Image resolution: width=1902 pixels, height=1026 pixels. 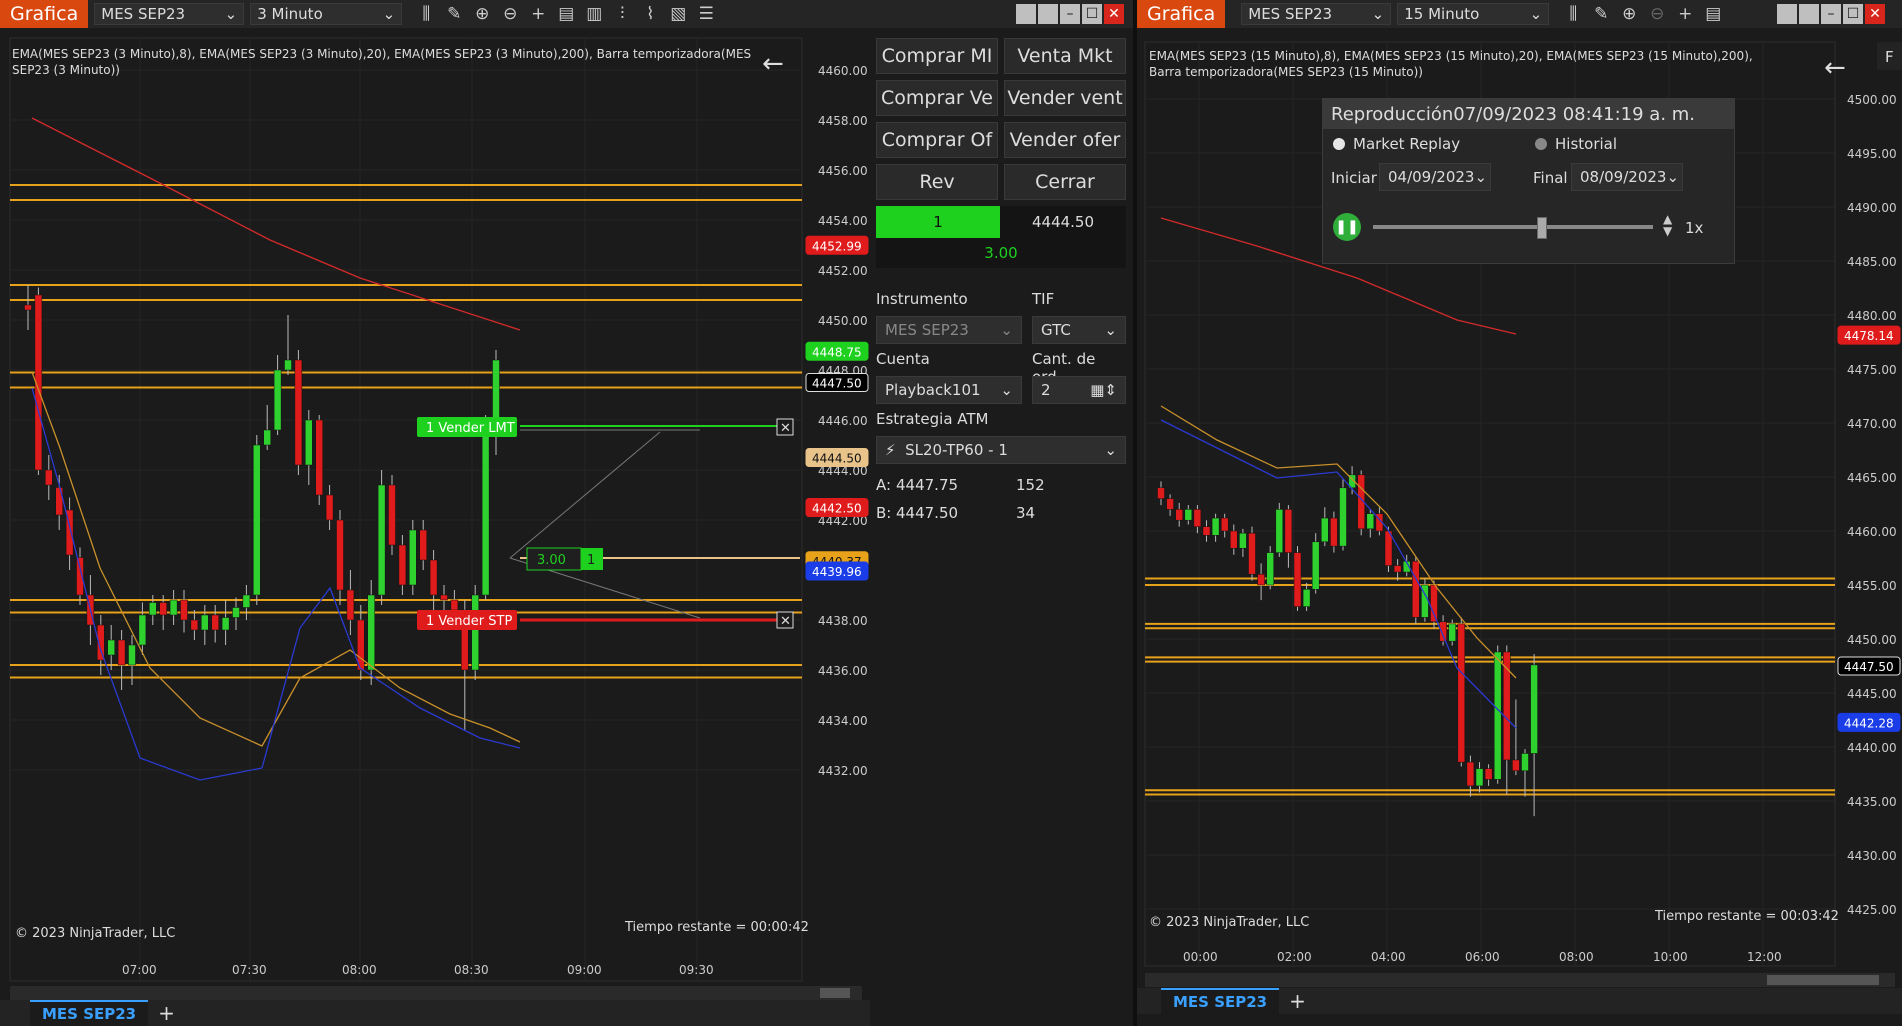 I want to click on reverse-button: Rev, so click(x=937, y=182).